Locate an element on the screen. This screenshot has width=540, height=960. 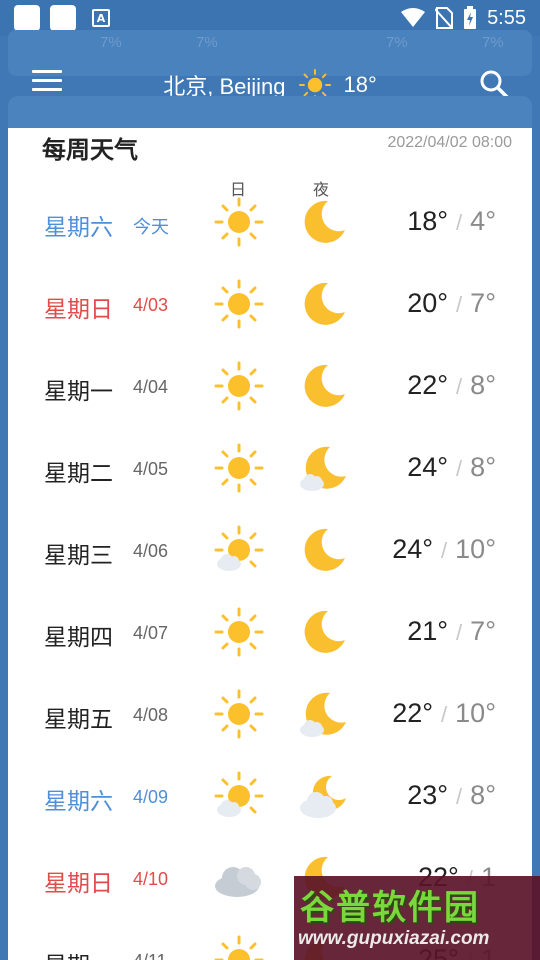
temperature-range: 22° / 10° is located at coordinates (444, 713).